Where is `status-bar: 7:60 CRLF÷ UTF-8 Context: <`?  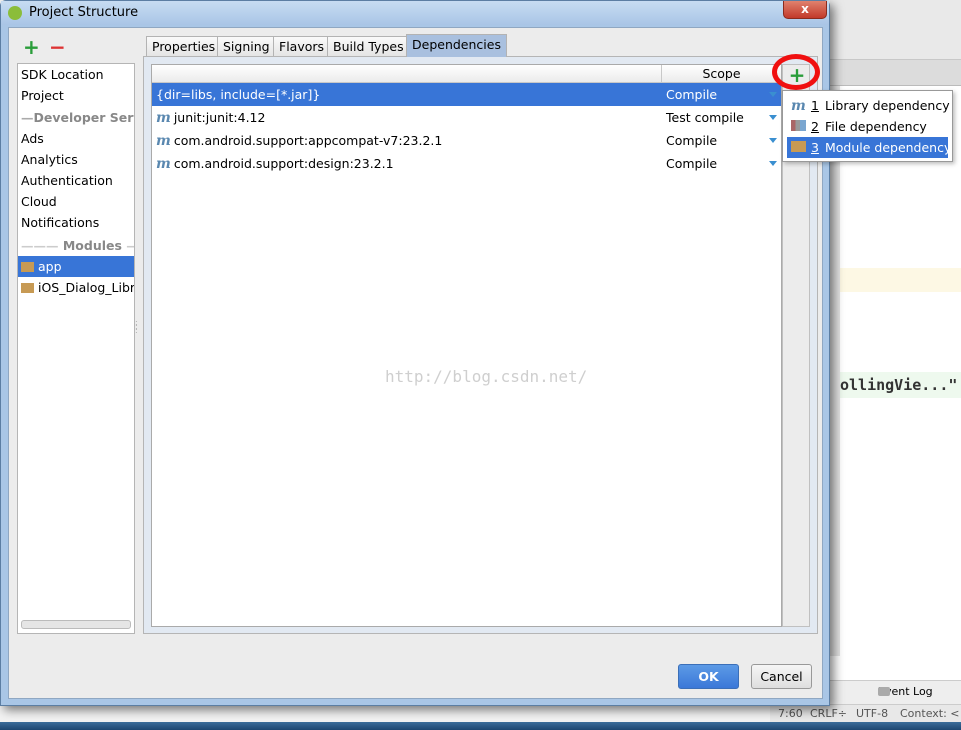
status-bar: 7:60 CRLF÷ UTF-8 Context: < is located at coordinates (865, 713).